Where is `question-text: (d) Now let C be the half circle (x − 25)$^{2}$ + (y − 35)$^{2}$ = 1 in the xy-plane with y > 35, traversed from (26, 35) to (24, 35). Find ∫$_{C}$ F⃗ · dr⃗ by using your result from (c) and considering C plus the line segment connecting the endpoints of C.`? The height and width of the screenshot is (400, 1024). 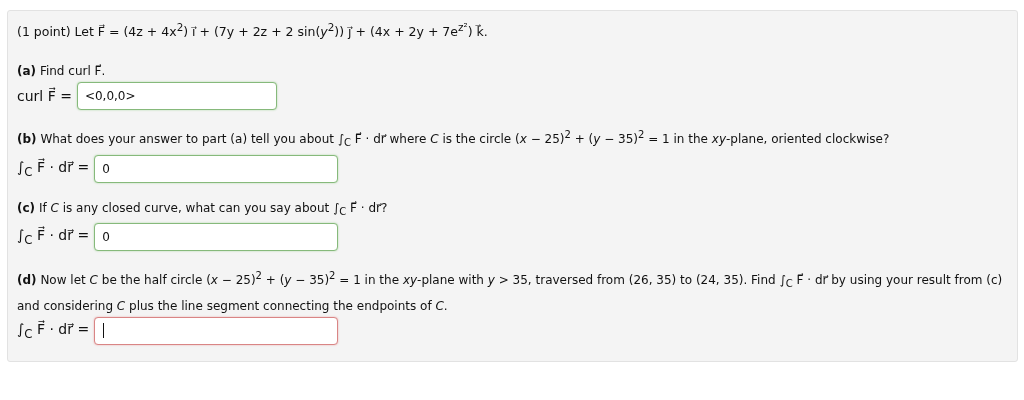 question-text: (d) Now let C be the half circle (x − 25)$^{2}$ + (y − 35)$^{2}$ = 1 in the xy-plane with y > 35, traversed from (26, 35) to (24, 35). Find ∫$_{C}$ F⃗ · dr⃗ by using your result from (c) and considering C plus the line segment connecting the endpoints of C. is located at coordinates (510, 292).